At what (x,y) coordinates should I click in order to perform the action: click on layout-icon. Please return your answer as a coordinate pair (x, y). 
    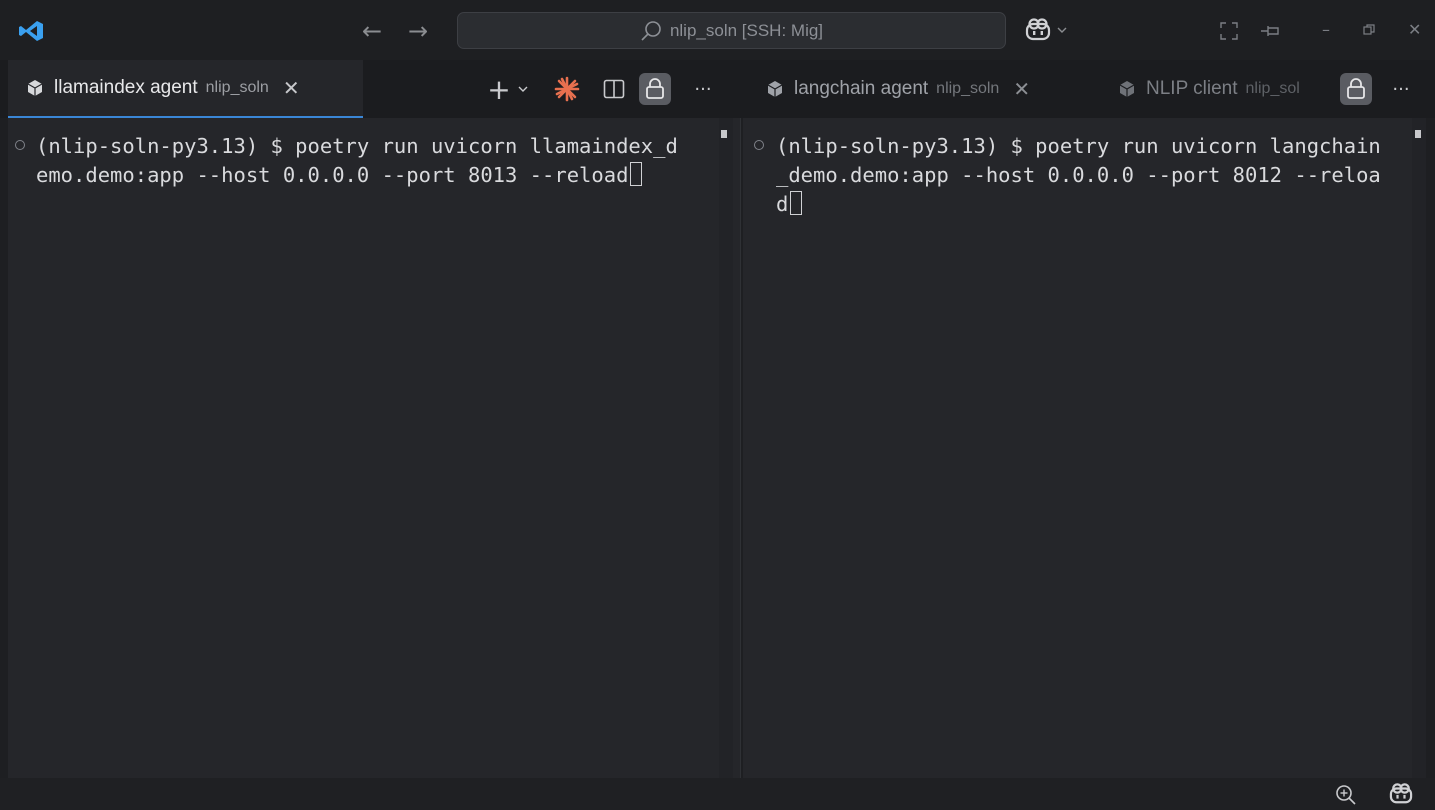
    Looking at the image, I should click on (1229, 31).